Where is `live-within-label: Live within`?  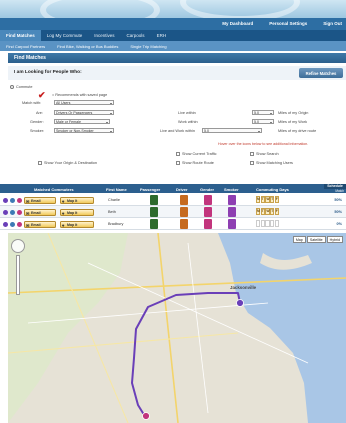 live-within-label: Live within is located at coordinates (187, 113).